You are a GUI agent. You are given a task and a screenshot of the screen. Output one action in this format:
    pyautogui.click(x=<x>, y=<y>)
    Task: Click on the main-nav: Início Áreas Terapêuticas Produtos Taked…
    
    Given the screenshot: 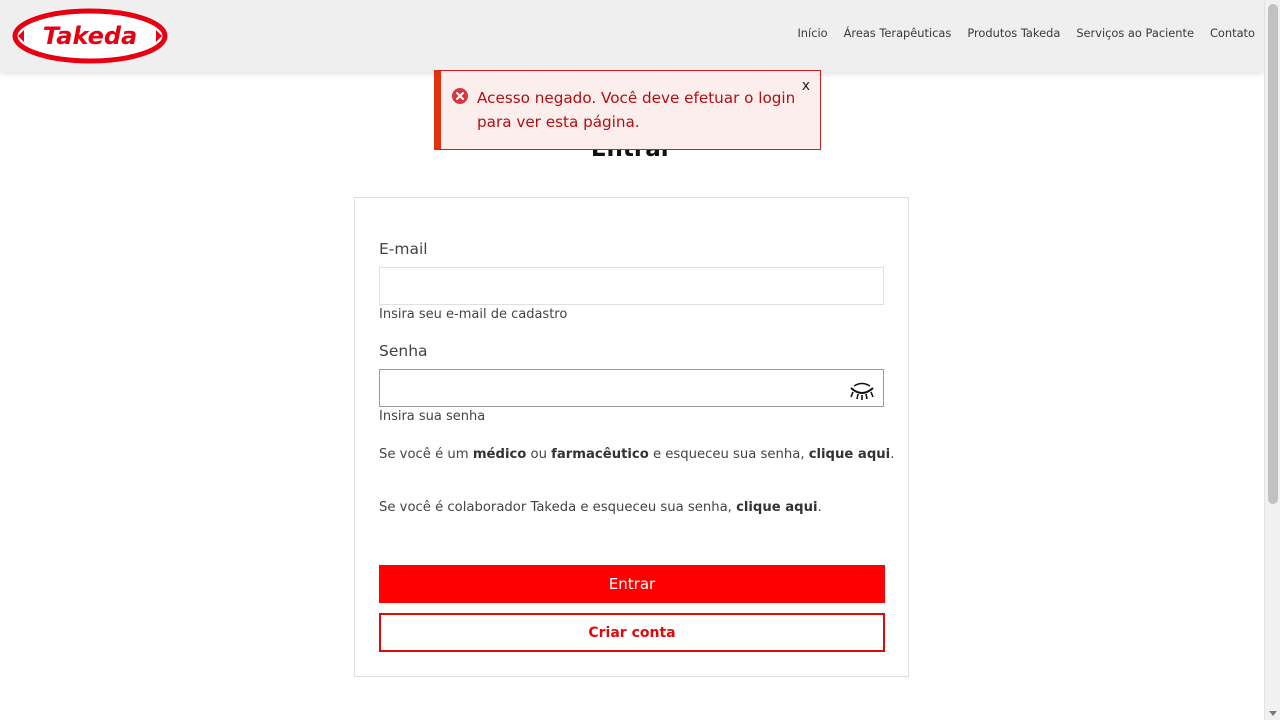 What is the action you would take?
    pyautogui.click(x=1026, y=33)
    